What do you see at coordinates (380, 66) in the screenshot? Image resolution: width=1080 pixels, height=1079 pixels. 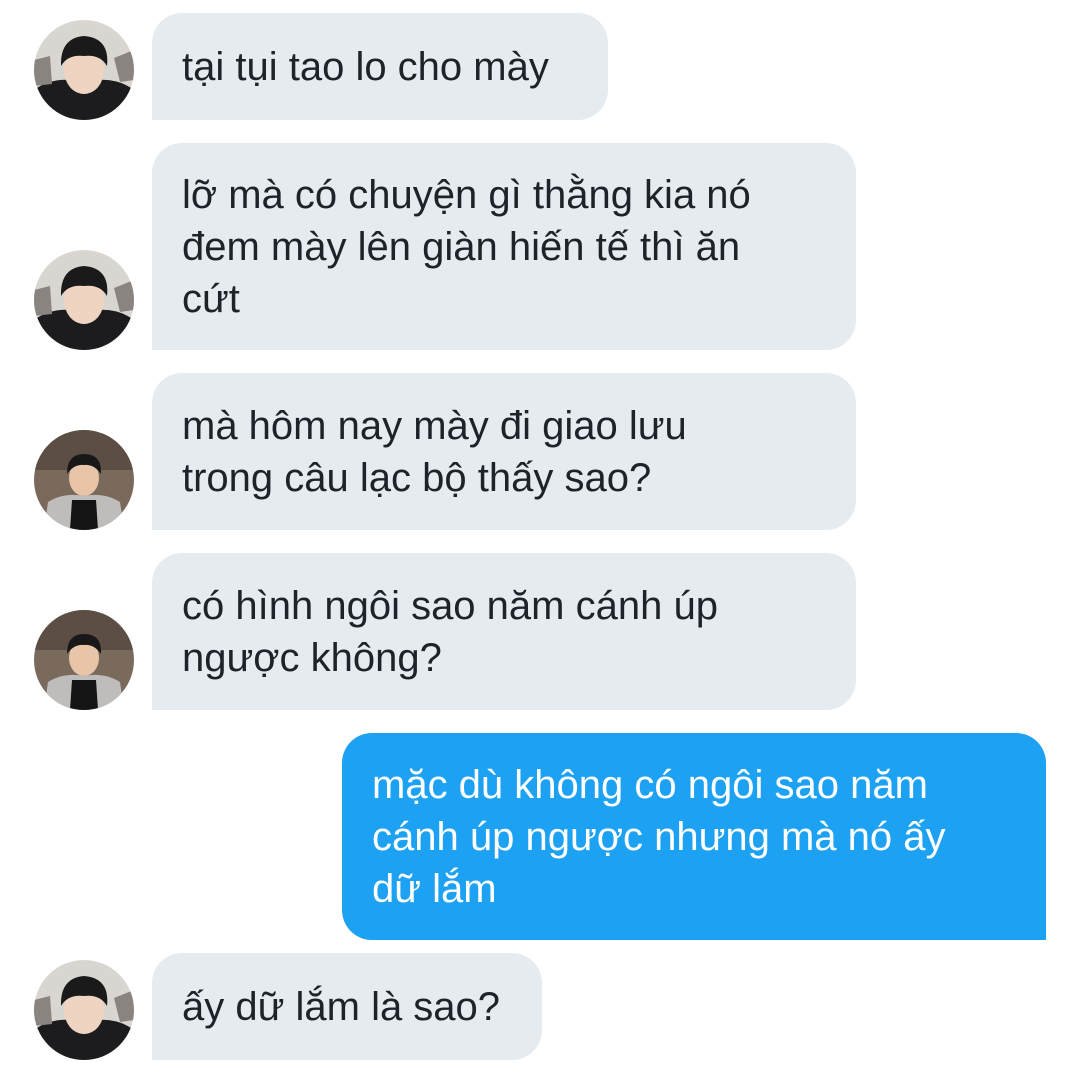 I see `message-bubble-incoming: tại tụi tao lo cho mày` at bounding box center [380, 66].